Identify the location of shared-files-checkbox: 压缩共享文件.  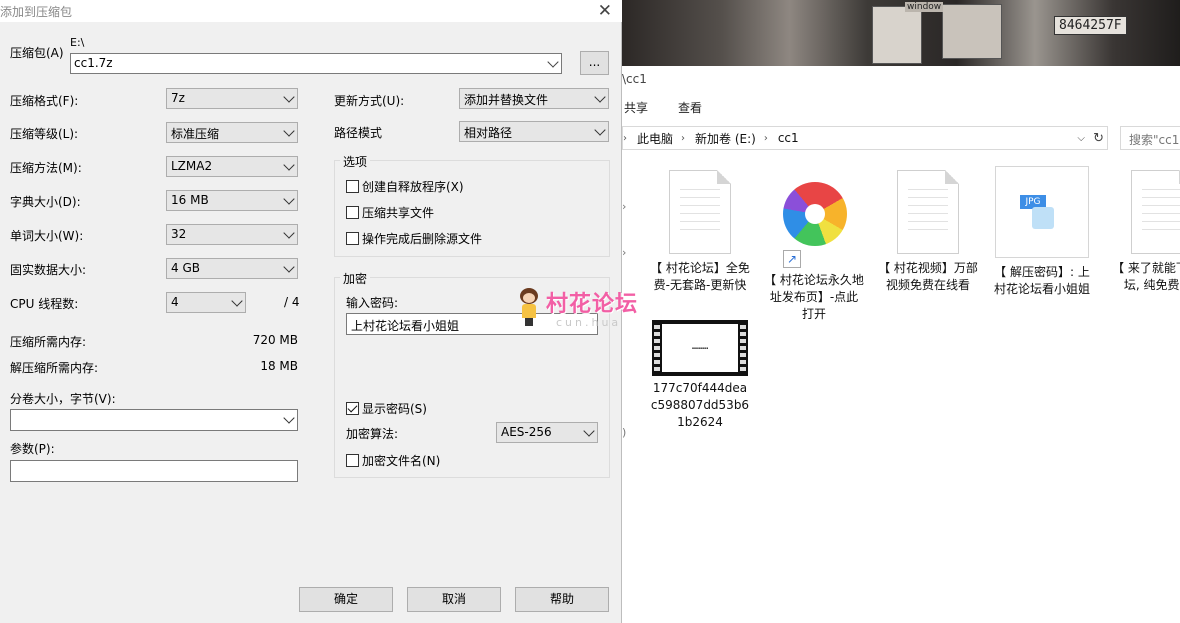
(390, 212).